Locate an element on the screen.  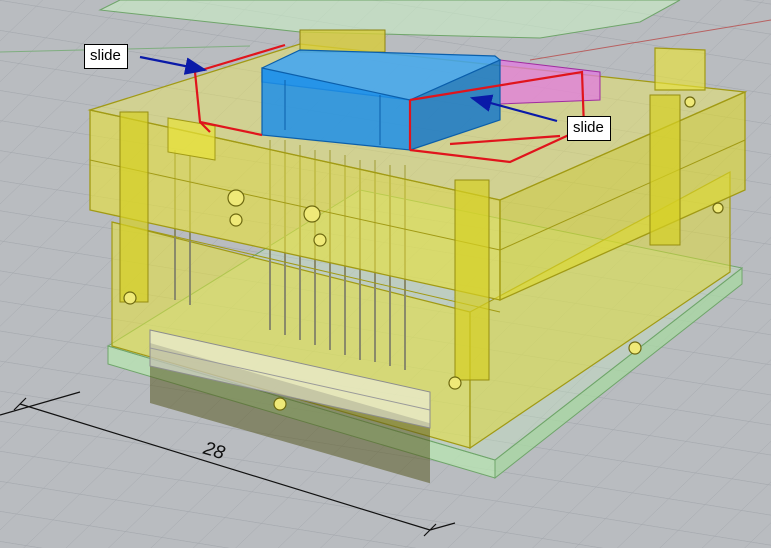
slide-callout-left: slide is located at coordinates (106, 56).